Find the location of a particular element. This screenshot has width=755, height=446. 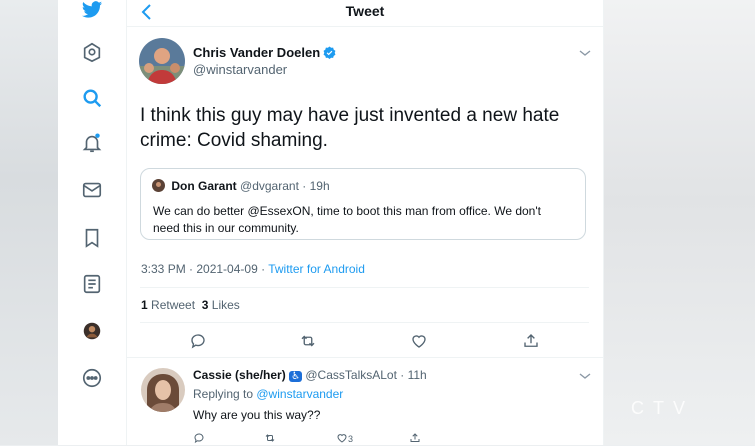

author-name: Chris Vander Doelen is located at coordinates (264, 52).